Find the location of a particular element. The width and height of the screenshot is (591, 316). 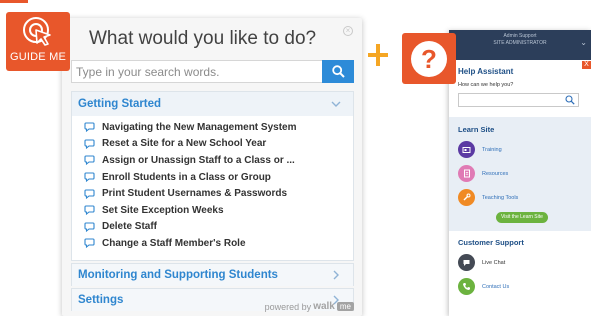

learn-item-teaching-tools: Teaching Tools is located at coordinates (488, 197).